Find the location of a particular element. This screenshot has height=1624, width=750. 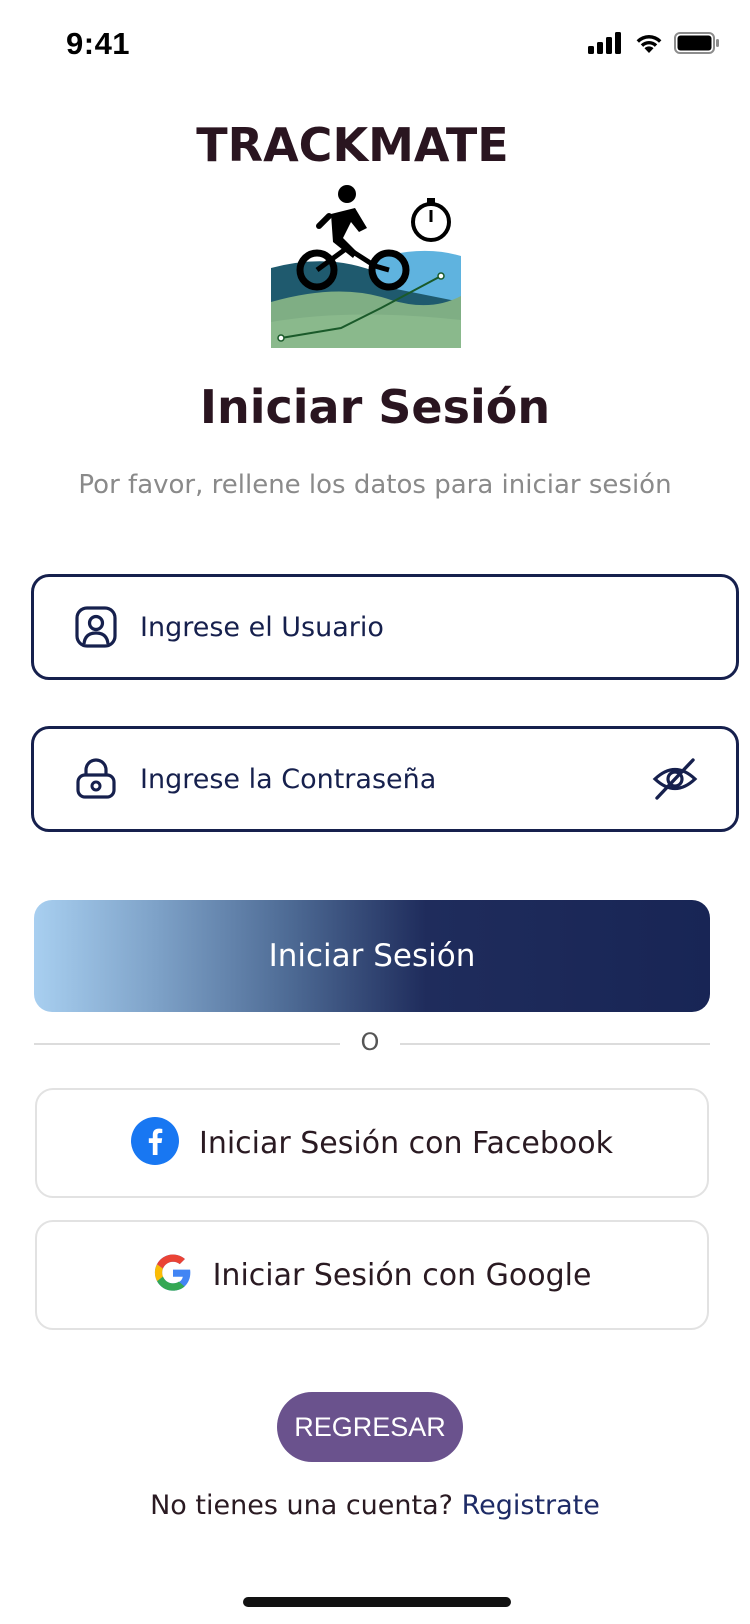

google-icon is located at coordinates (173, 1275).